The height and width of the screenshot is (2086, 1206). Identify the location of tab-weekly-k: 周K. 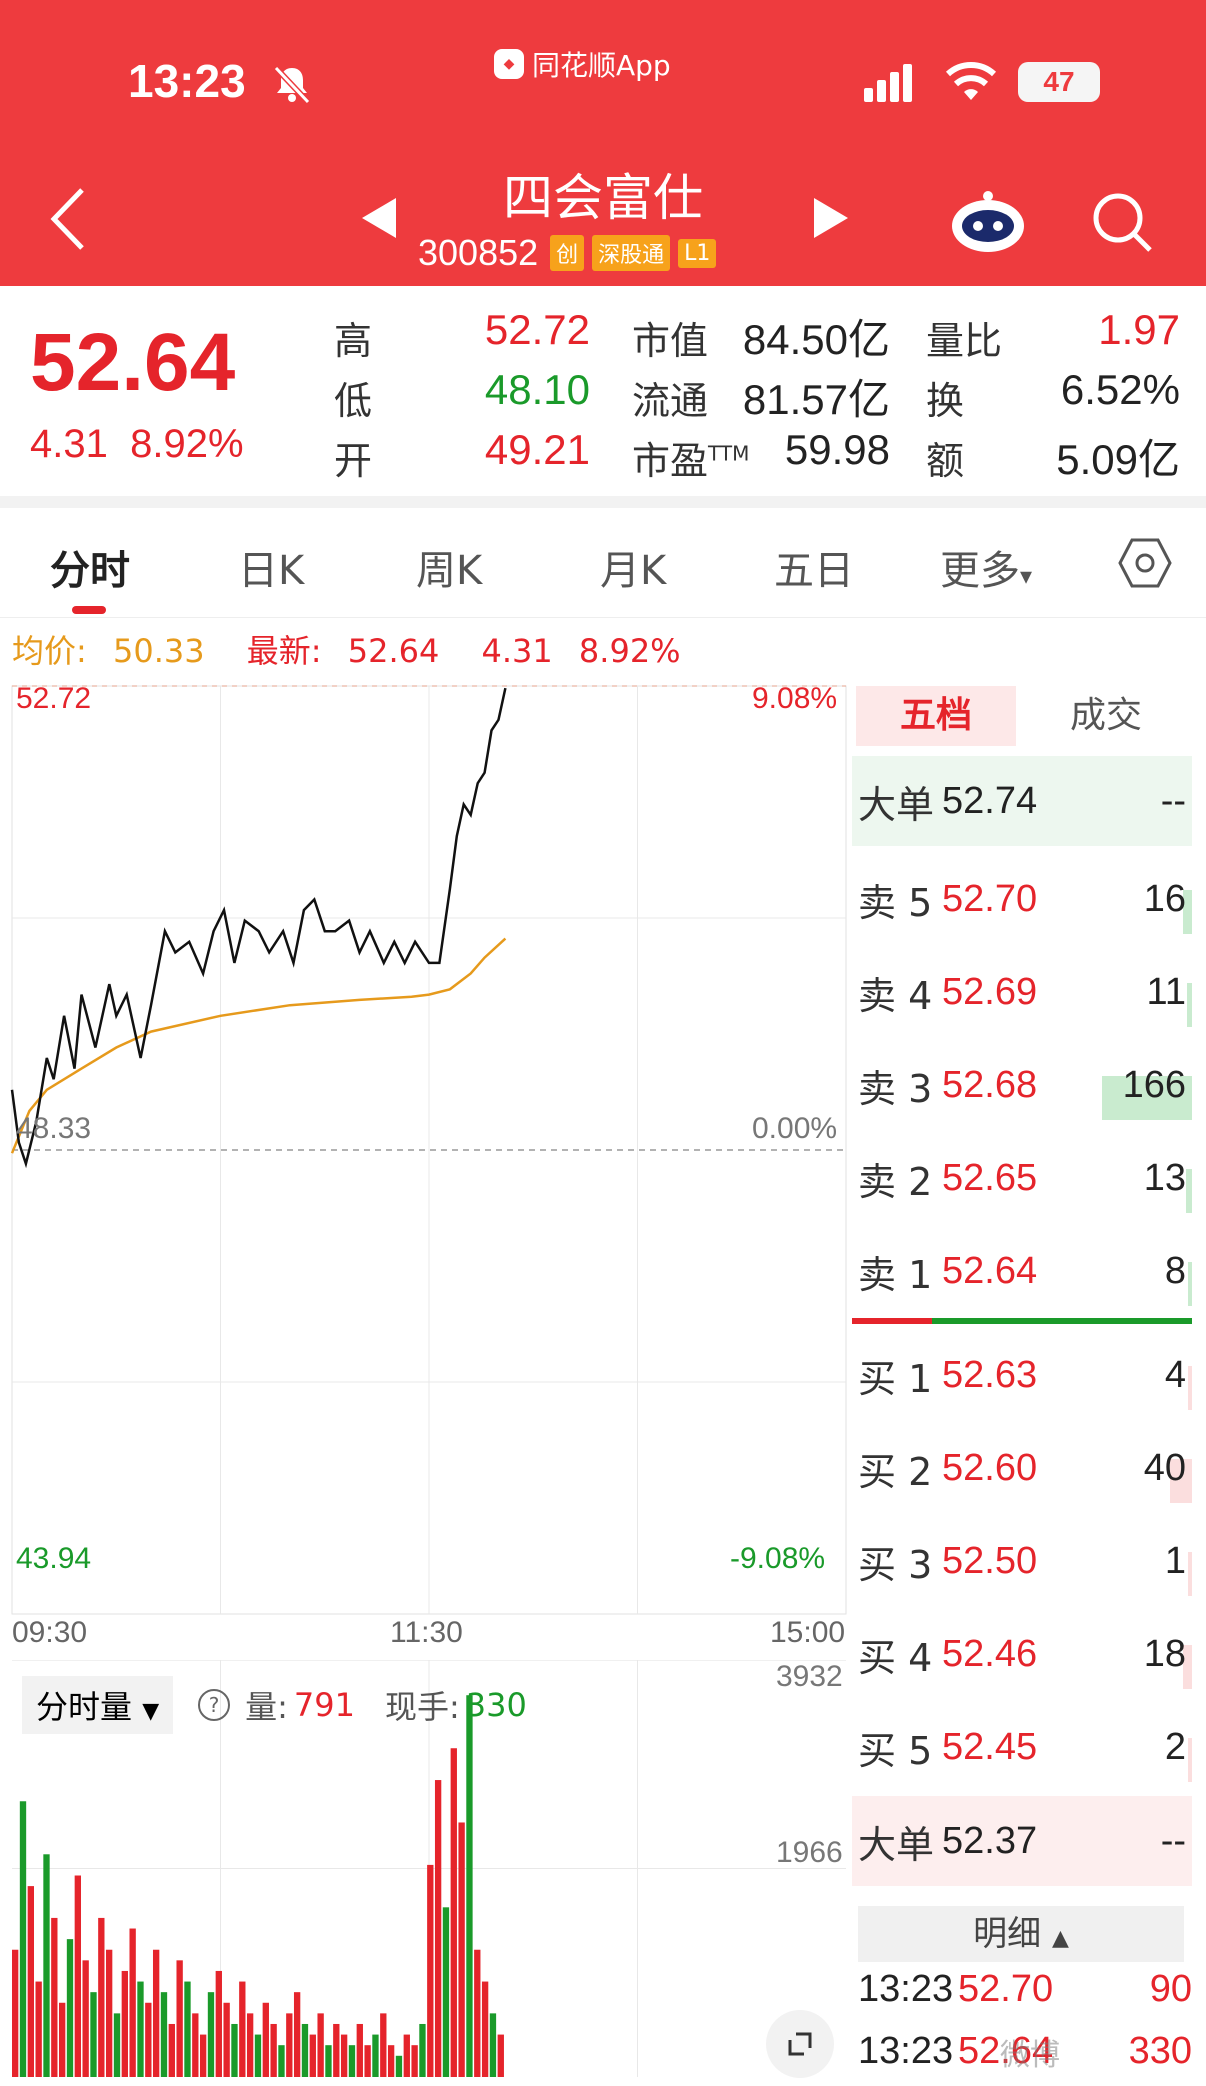
(449, 567).